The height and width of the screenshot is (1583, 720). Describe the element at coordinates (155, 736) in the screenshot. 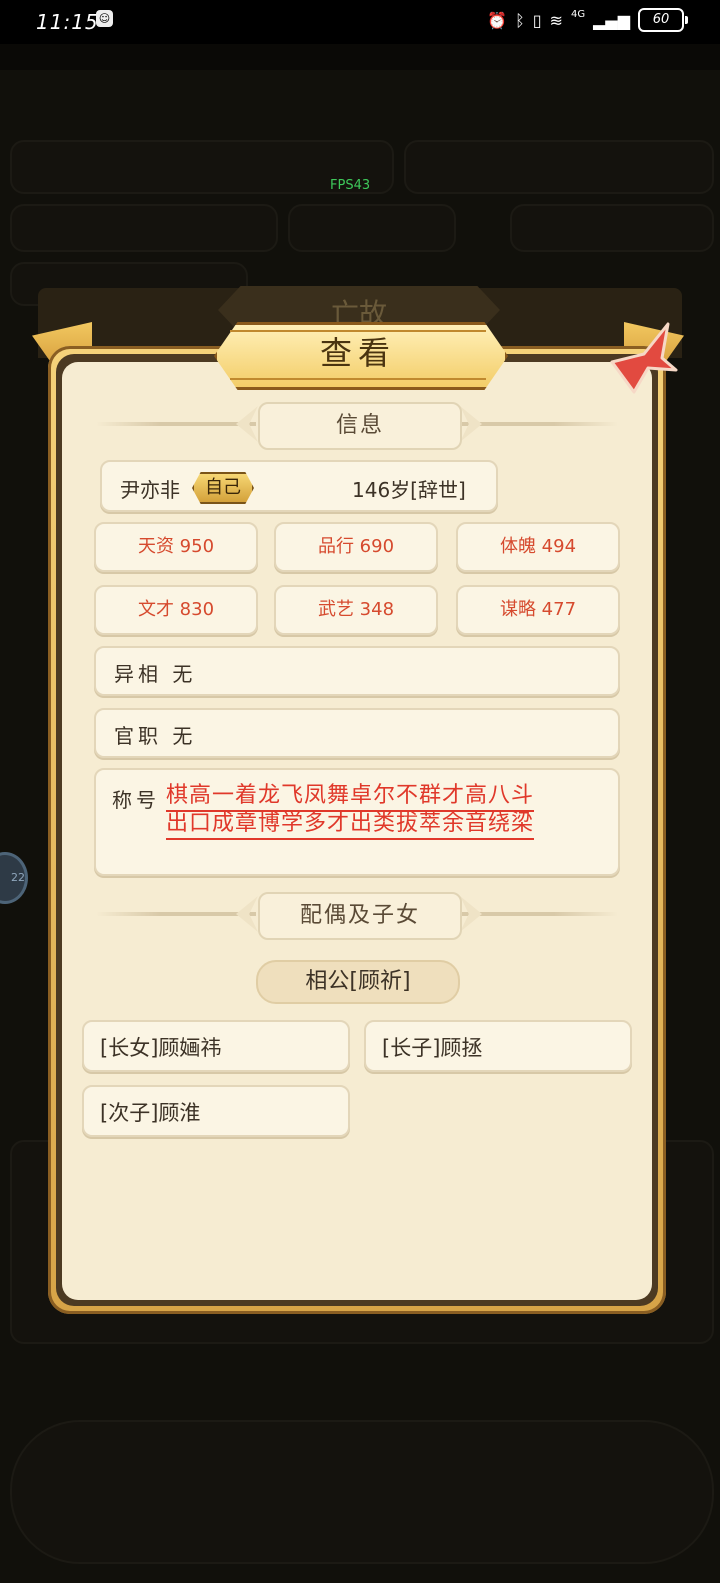

I see `official-post-text: 官职 无` at that location.